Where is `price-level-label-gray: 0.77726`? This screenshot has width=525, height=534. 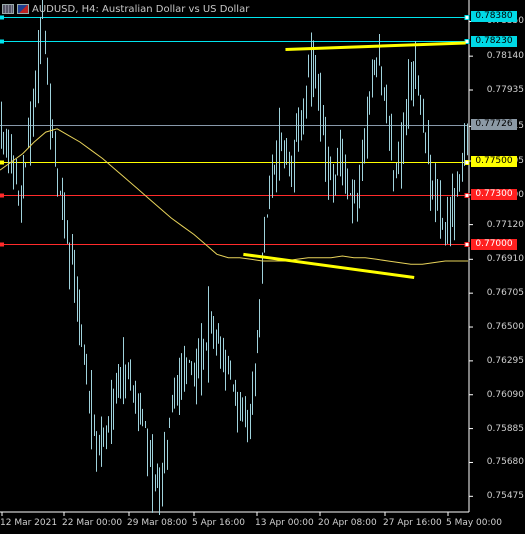
price-level-label-gray: 0.77726 is located at coordinates (494, 125).